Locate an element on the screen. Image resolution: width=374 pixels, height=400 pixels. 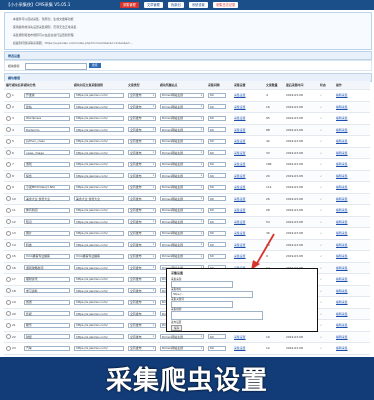
search-button: 搜索 is located at coordinates (95, 65).